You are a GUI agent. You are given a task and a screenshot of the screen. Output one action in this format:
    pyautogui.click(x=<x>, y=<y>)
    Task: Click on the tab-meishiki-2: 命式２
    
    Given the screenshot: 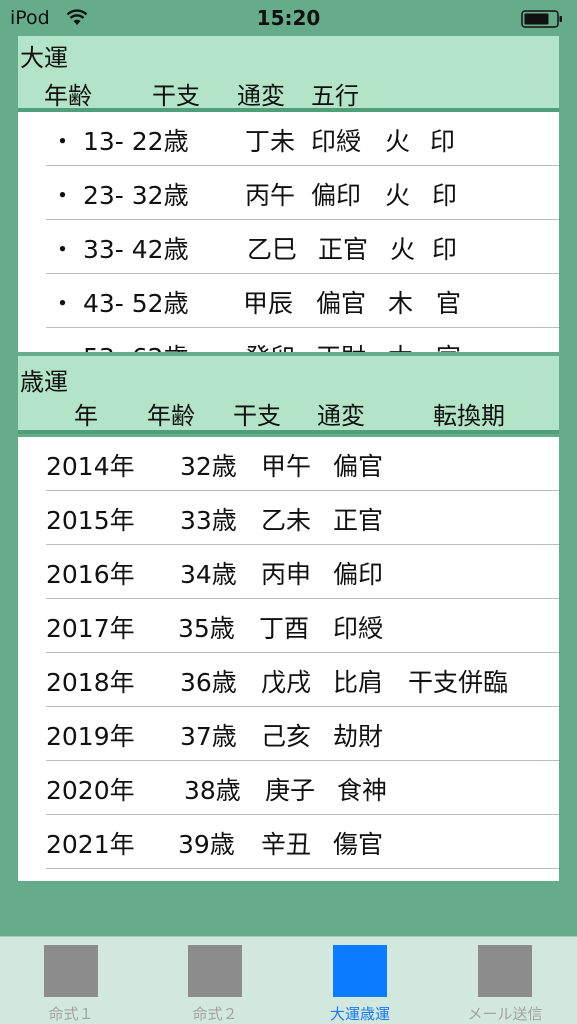 What is the action you would take?
    pyautogui.click(x=215, y=980)
    